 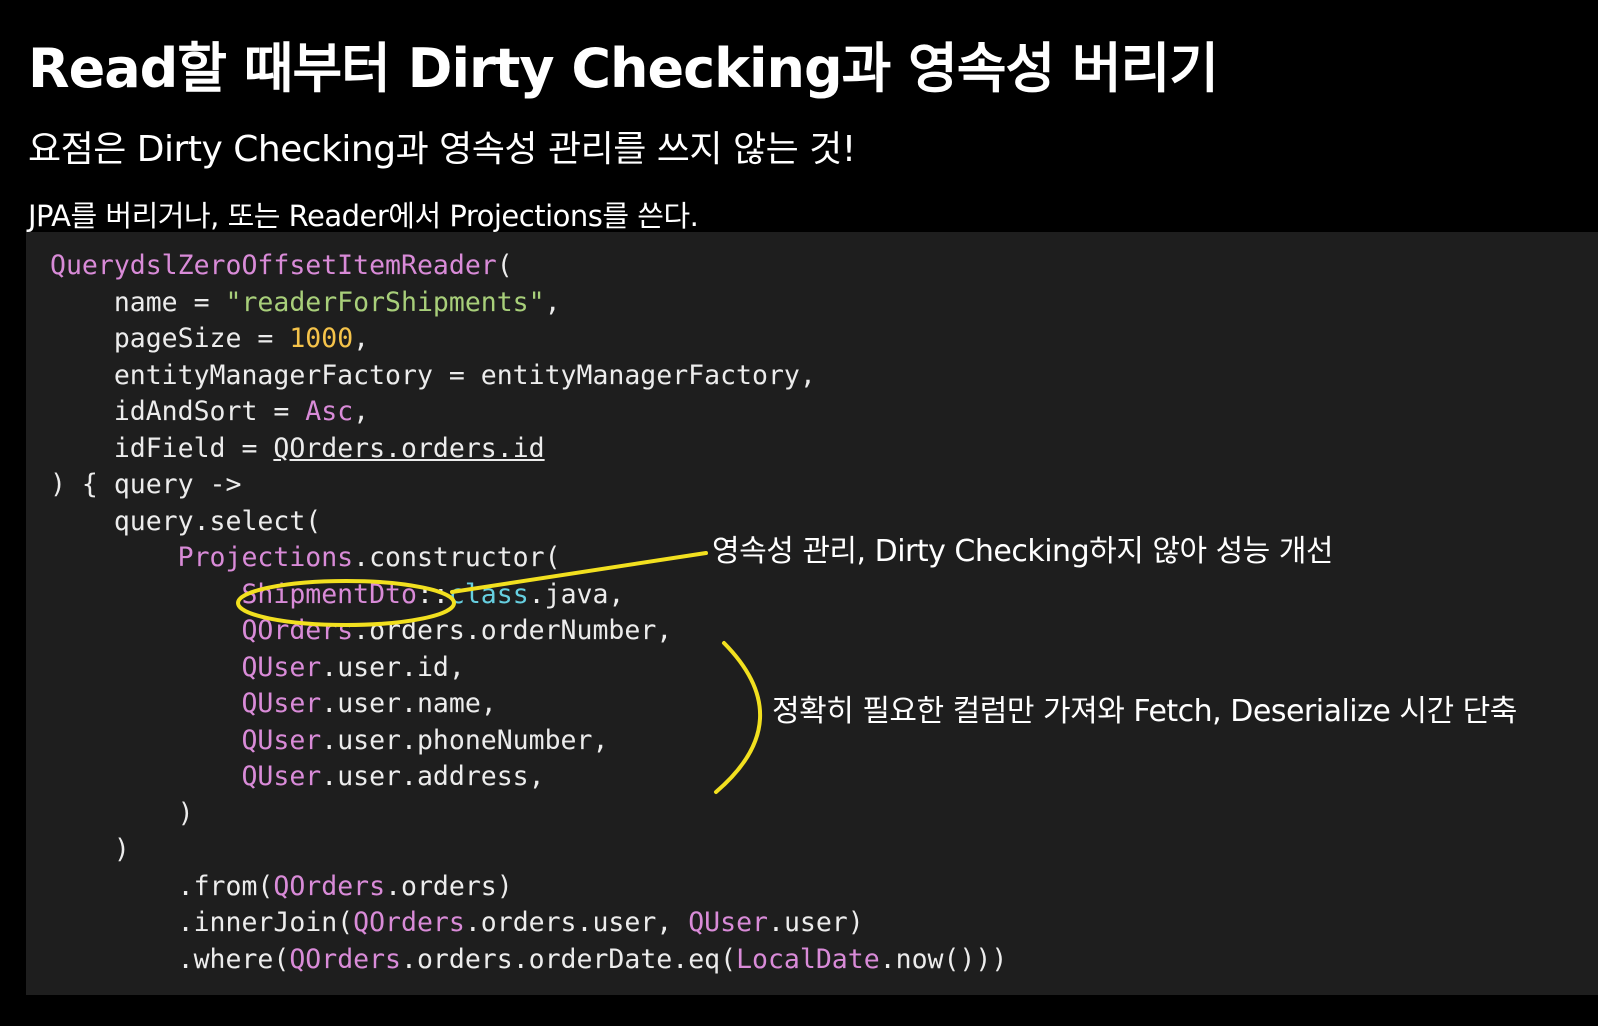 I want to click on slide-note: JPA를 버리거나, 또는 Reader에서 Projections를 쓴다., so click(x=363, y=216).